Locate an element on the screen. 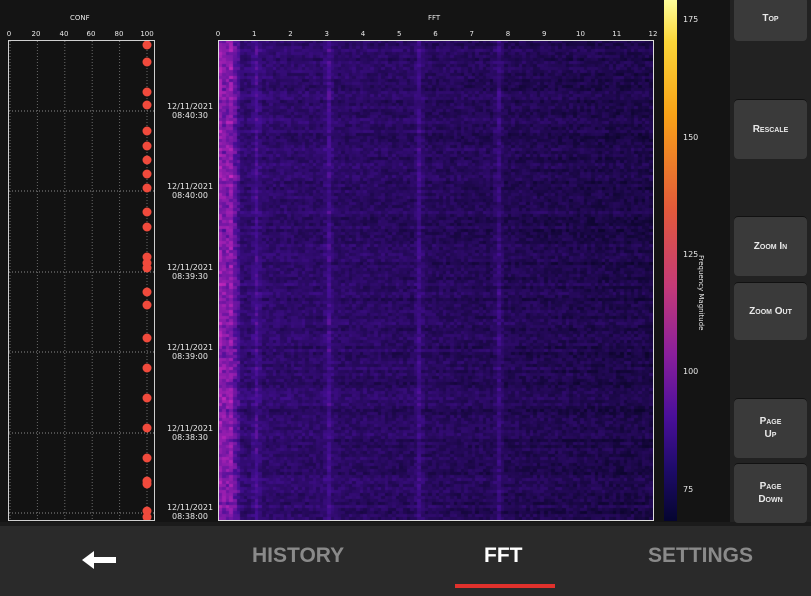  zoom-out-button: Zoom Out is located at coordinates (770, 311).